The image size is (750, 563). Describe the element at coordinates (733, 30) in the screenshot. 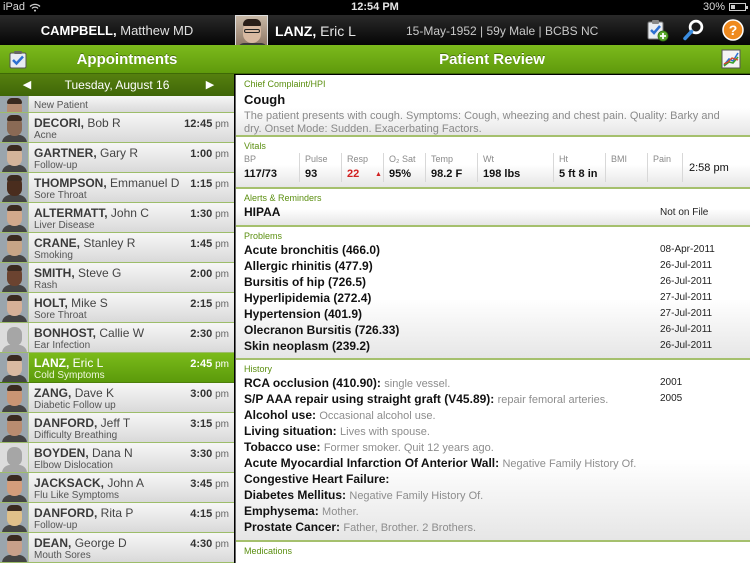

I see `help-icon: ?` at that location.